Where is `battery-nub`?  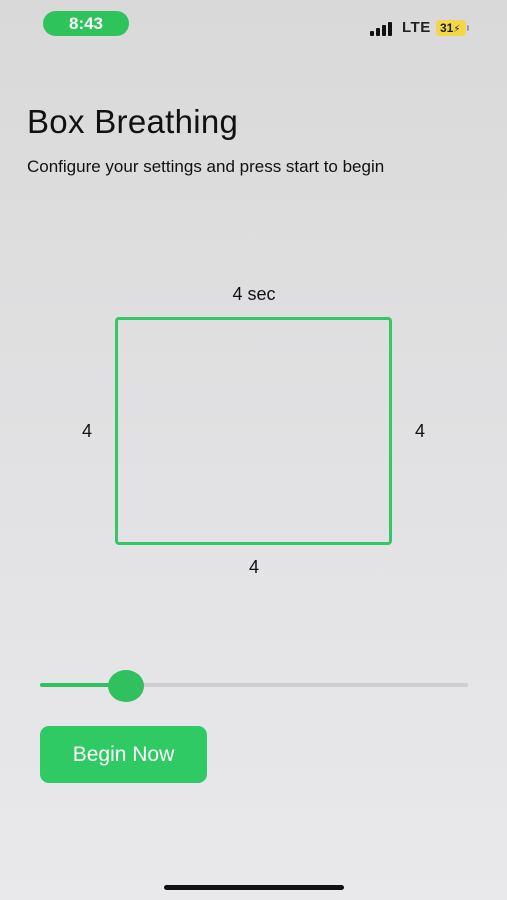 battery-nub is located at coordinates (468, 28).